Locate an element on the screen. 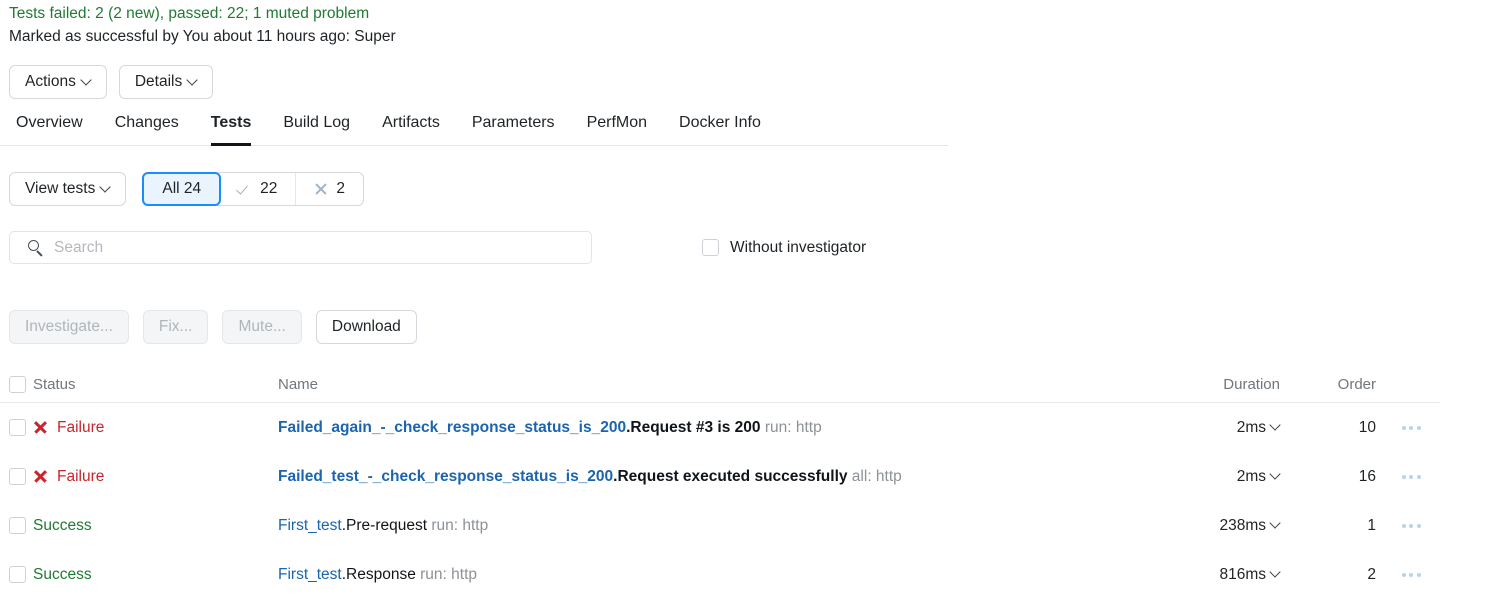  header-name-label: Name is located at coordinates (298, 384).